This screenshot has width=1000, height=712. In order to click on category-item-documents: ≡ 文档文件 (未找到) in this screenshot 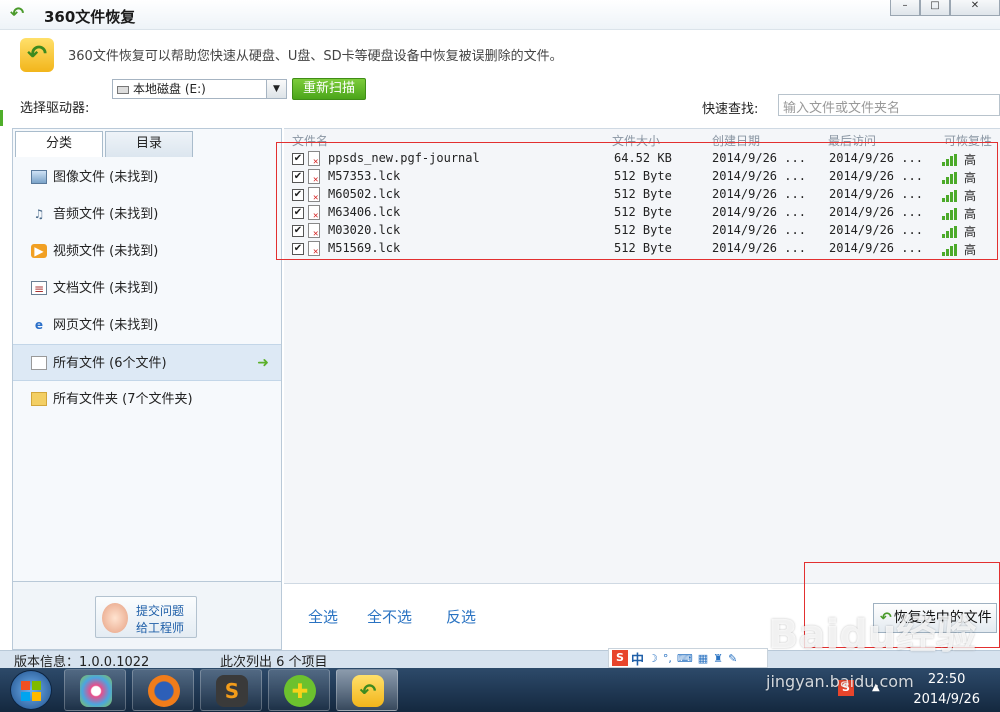, I will do `click(147, 288)`.